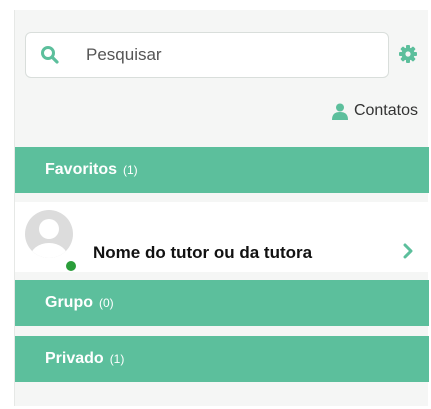  What do you see at coordinates (117, 359) in the screenshot?
I see `section-private-count: (1)` at bounding box center [117, 359].